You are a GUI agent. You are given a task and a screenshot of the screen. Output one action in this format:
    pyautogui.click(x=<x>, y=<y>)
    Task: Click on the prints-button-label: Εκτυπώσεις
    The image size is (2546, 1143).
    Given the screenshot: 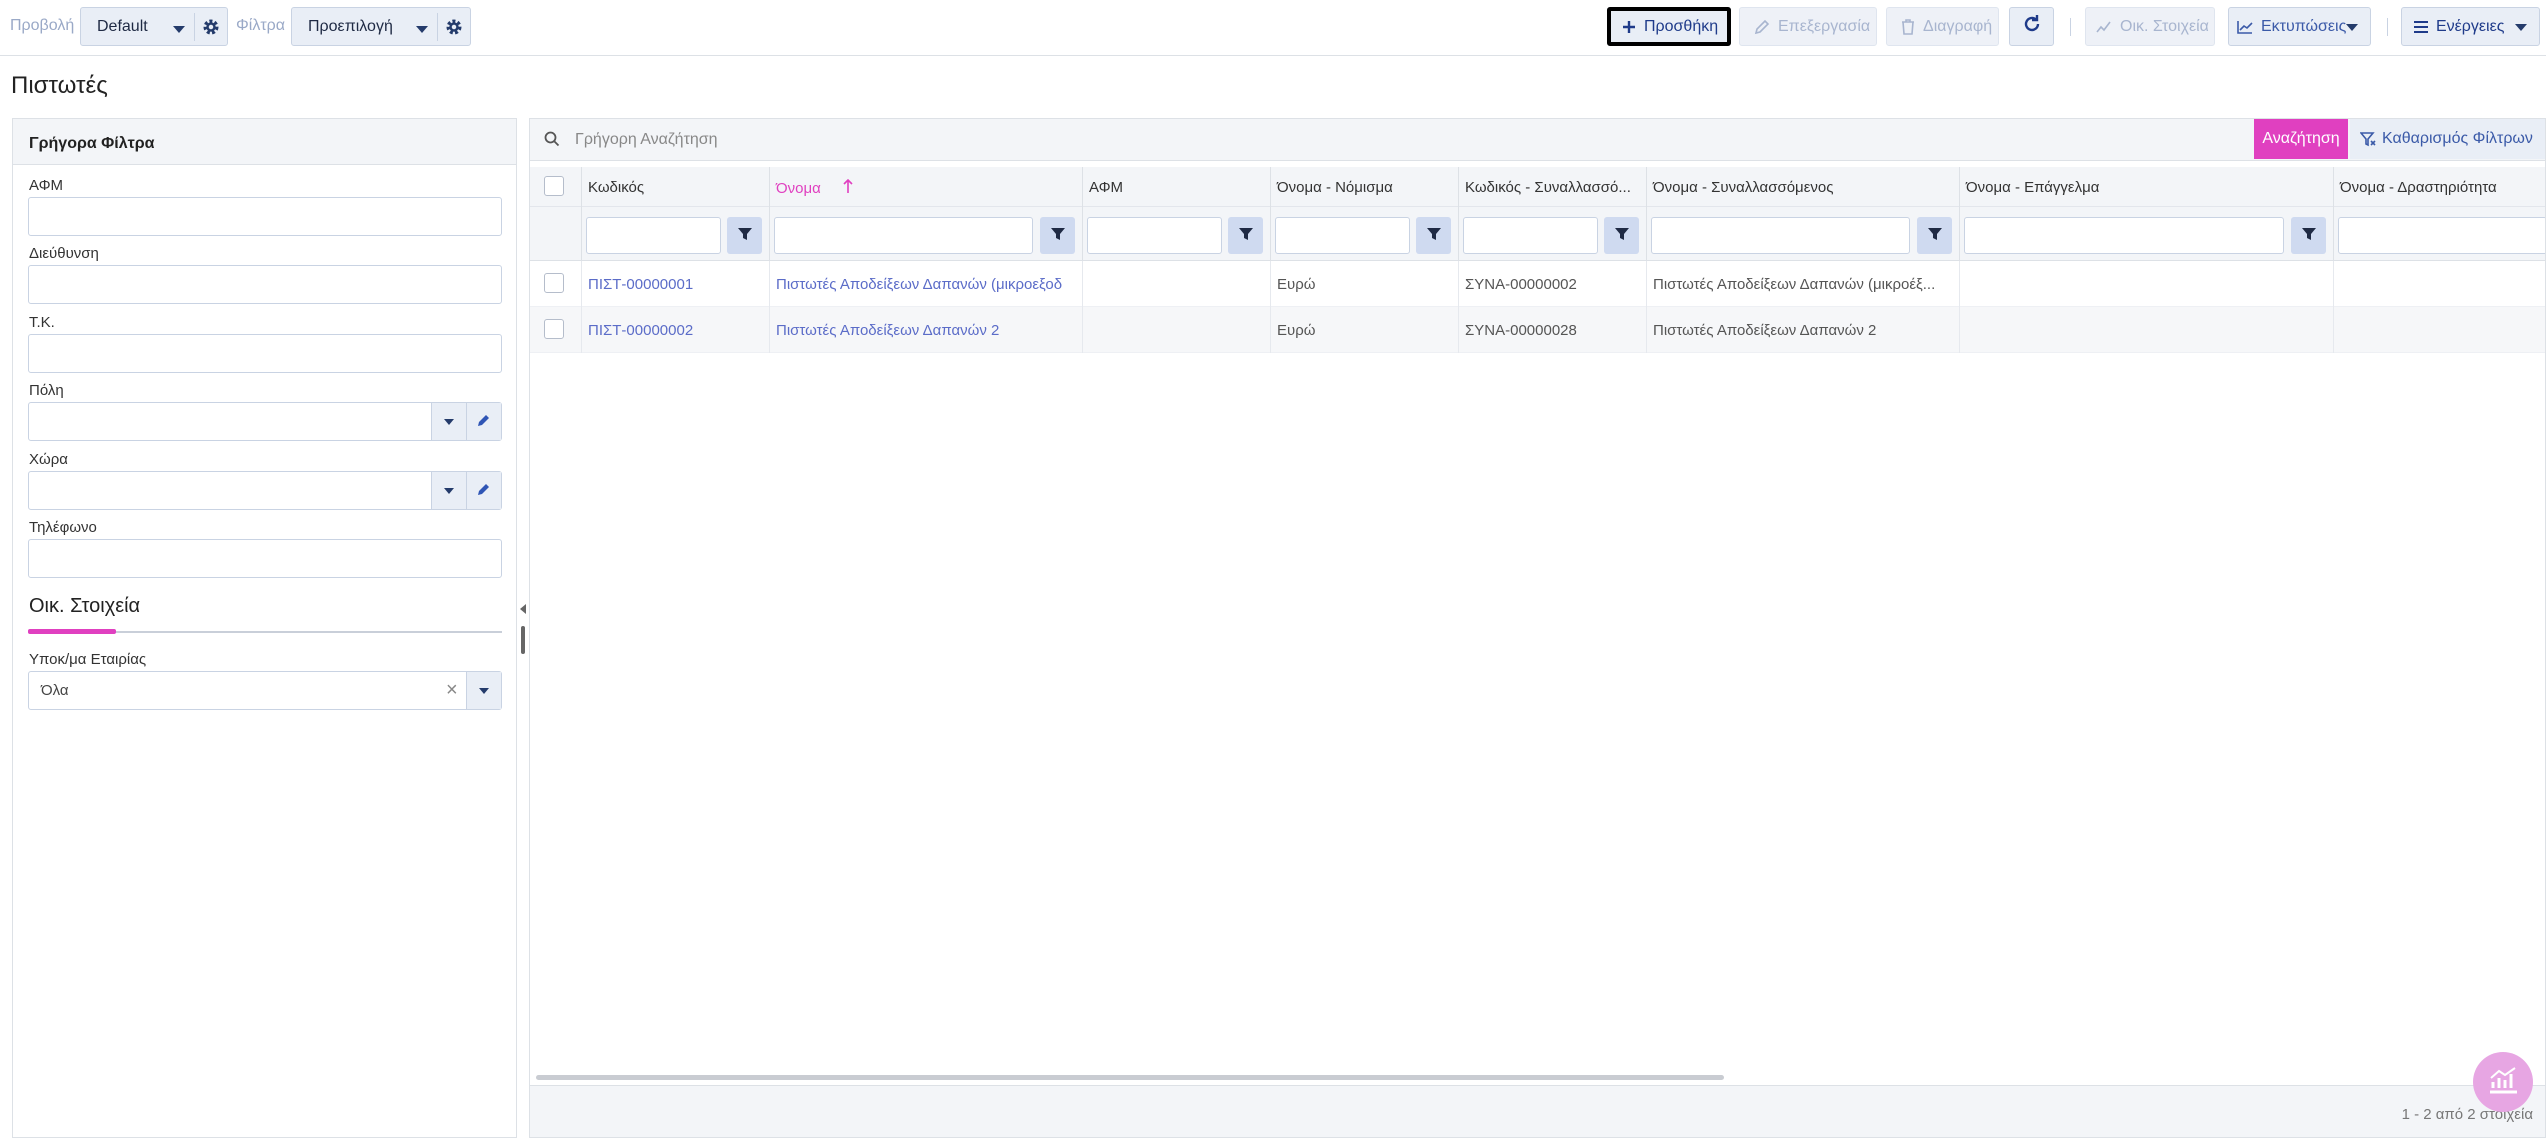 What is the action you would take?
    pyautogui.click(x=2304, y=26)
    